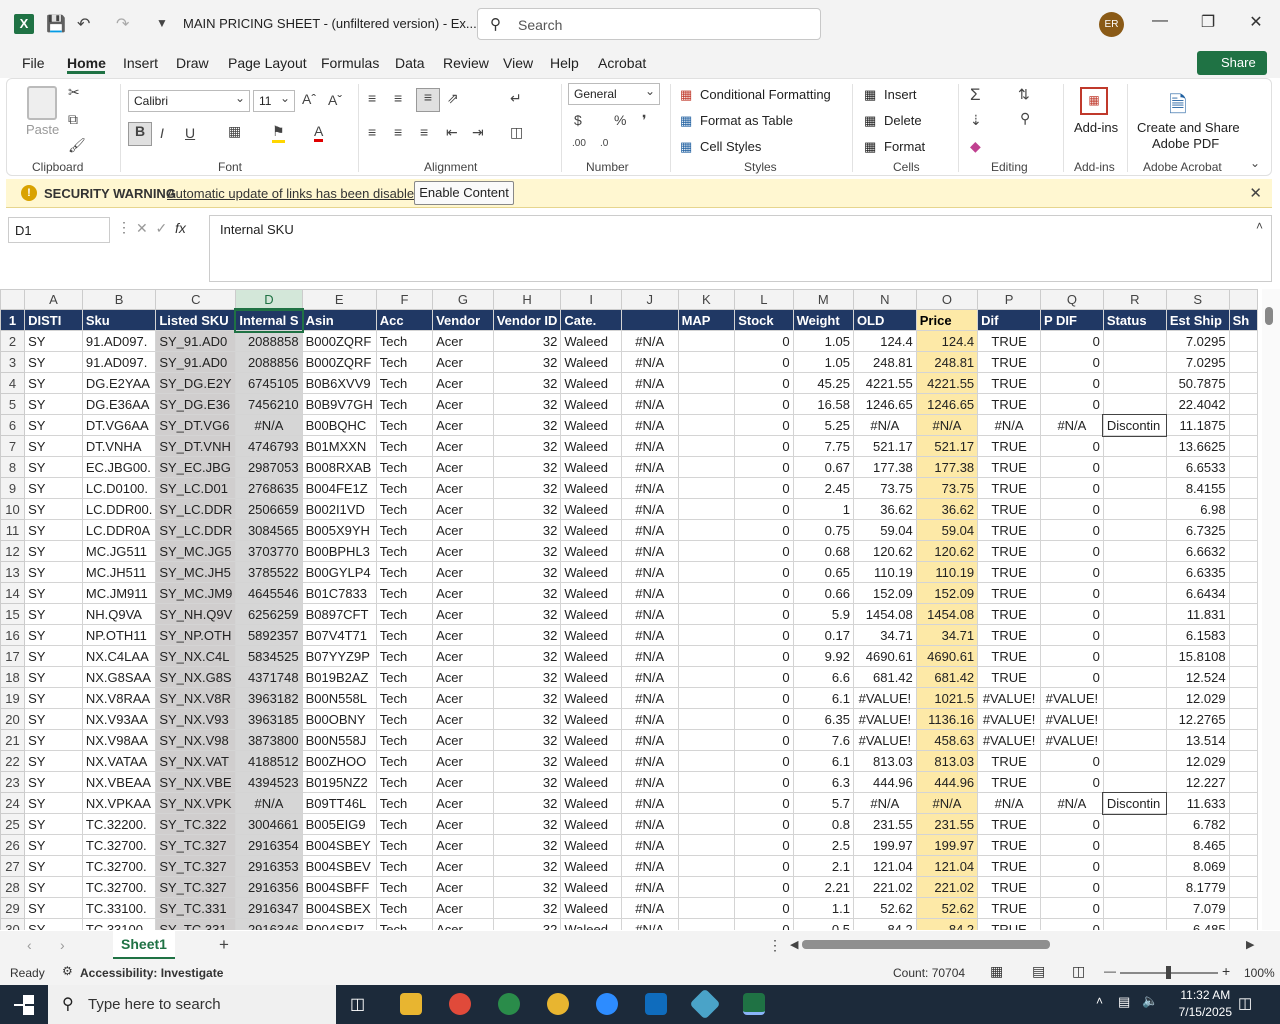 This screenshot has height=1024, width=1280. Describe the element at coordinates (196, 677) in the screenshot. I see `table-cell: SY_NX.G8S` at that location.